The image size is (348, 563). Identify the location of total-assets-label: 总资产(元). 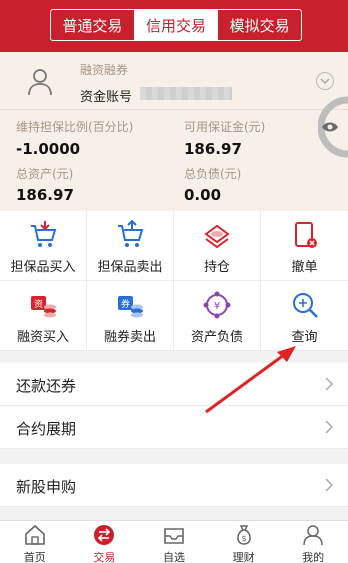
(45, 174).